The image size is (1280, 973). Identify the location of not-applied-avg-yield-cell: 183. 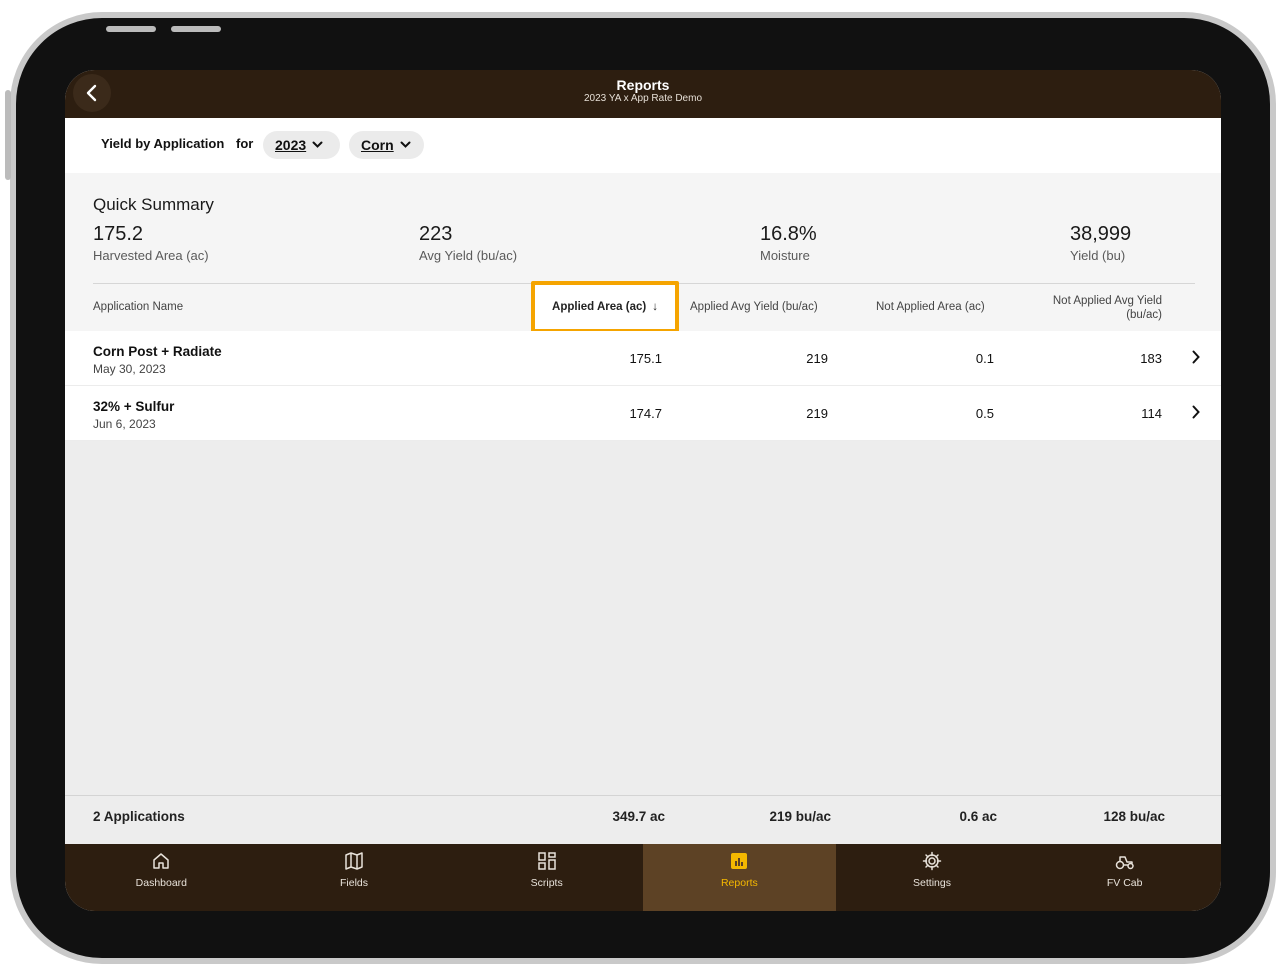
(1151, 358).